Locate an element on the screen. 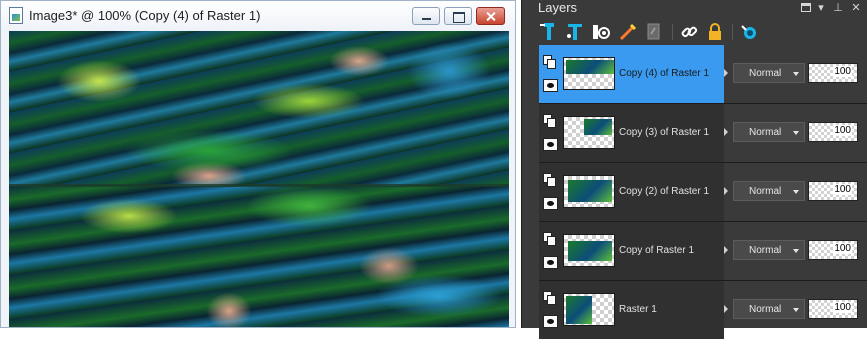 The image size is (867, 340). palette-pin-icon: ⊥ is located at coordinates (838, 8).